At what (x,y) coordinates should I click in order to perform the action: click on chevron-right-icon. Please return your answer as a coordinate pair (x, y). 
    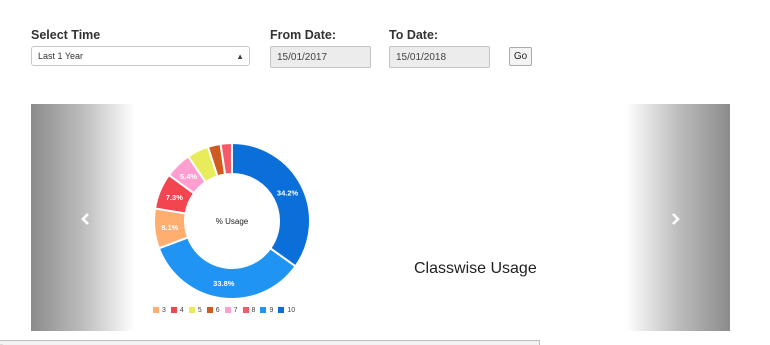
    Looking at the image, I should click on (675, 219).